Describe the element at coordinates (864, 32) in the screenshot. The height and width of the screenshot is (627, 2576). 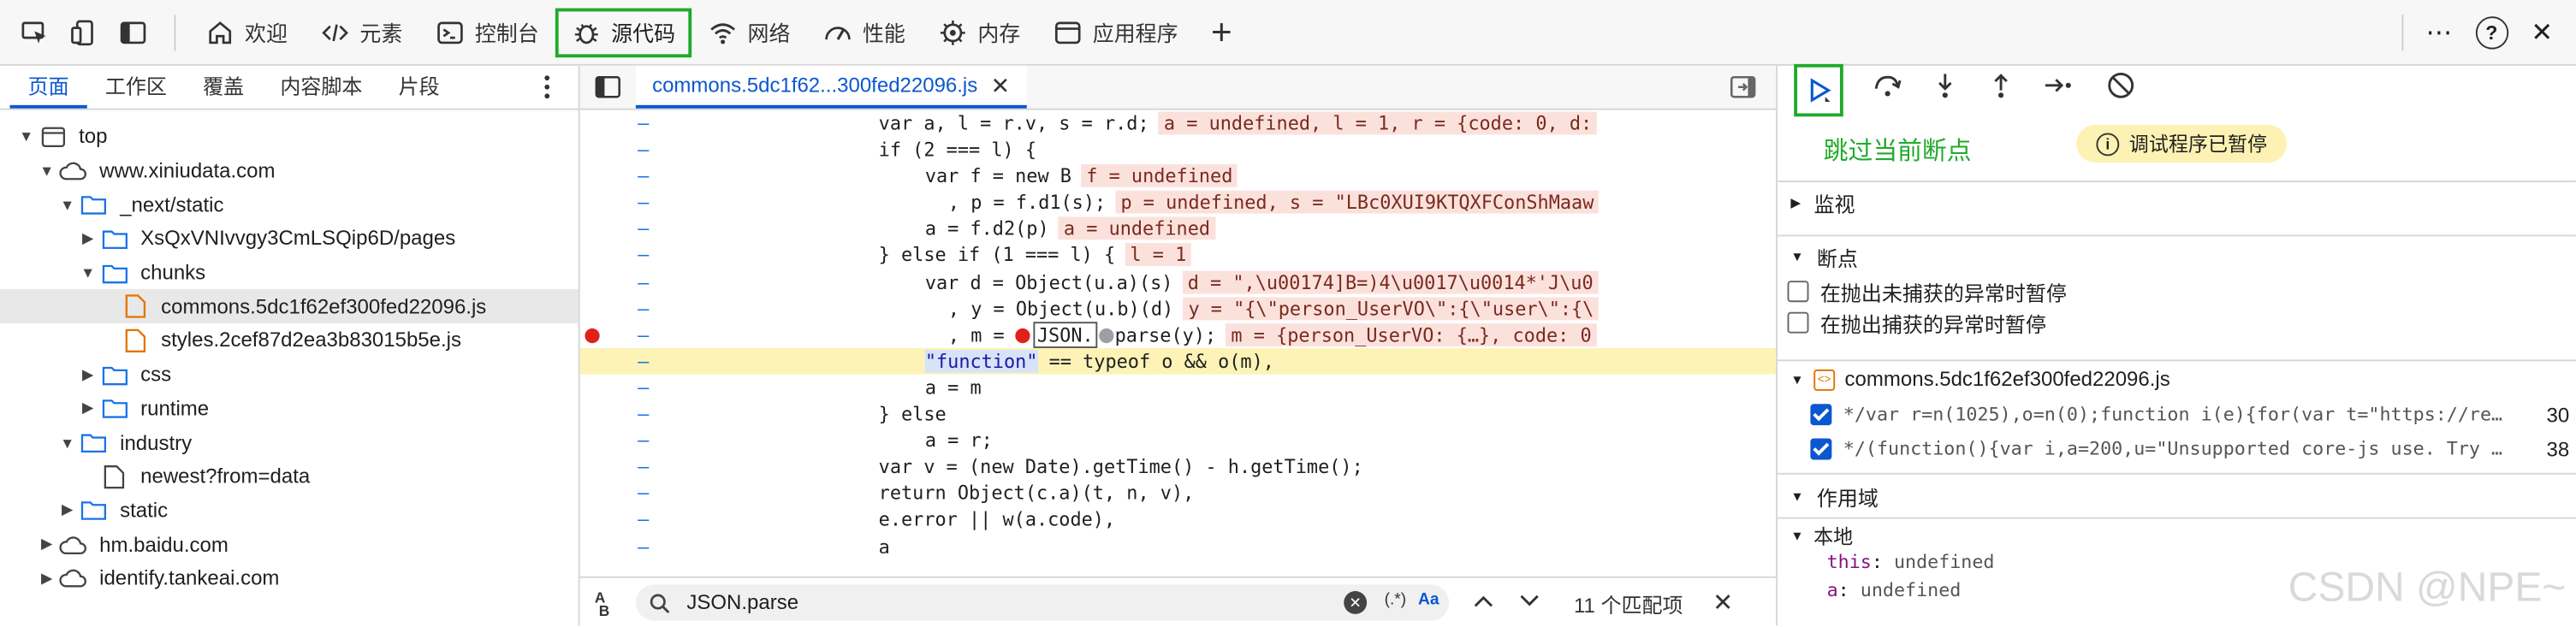
I see `tab-performance: 性能` at that location.